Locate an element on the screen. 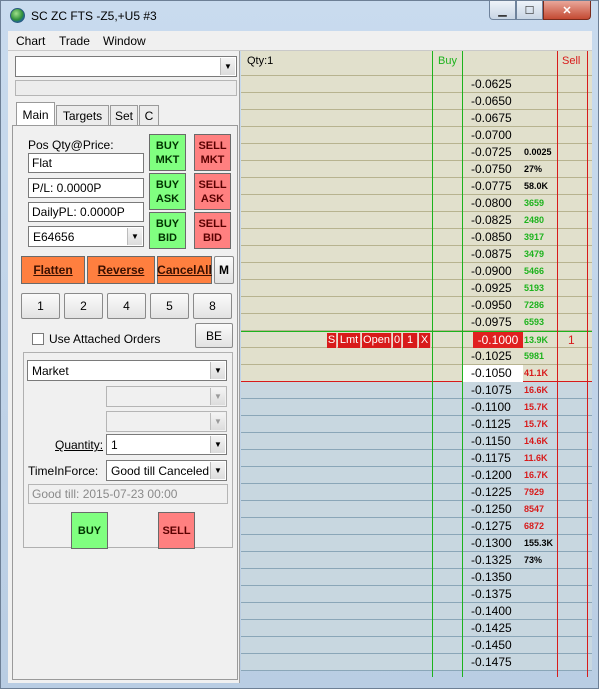 The width and height of the screenshot is (599, 689). minimize-button: ▁ is located at coordinates (502, 10).